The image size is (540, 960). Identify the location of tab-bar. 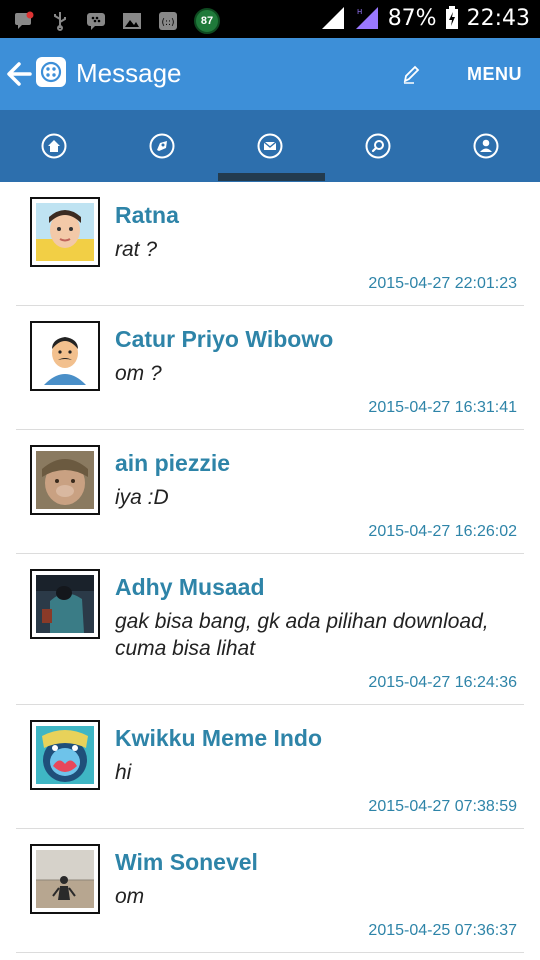
(270, 146).